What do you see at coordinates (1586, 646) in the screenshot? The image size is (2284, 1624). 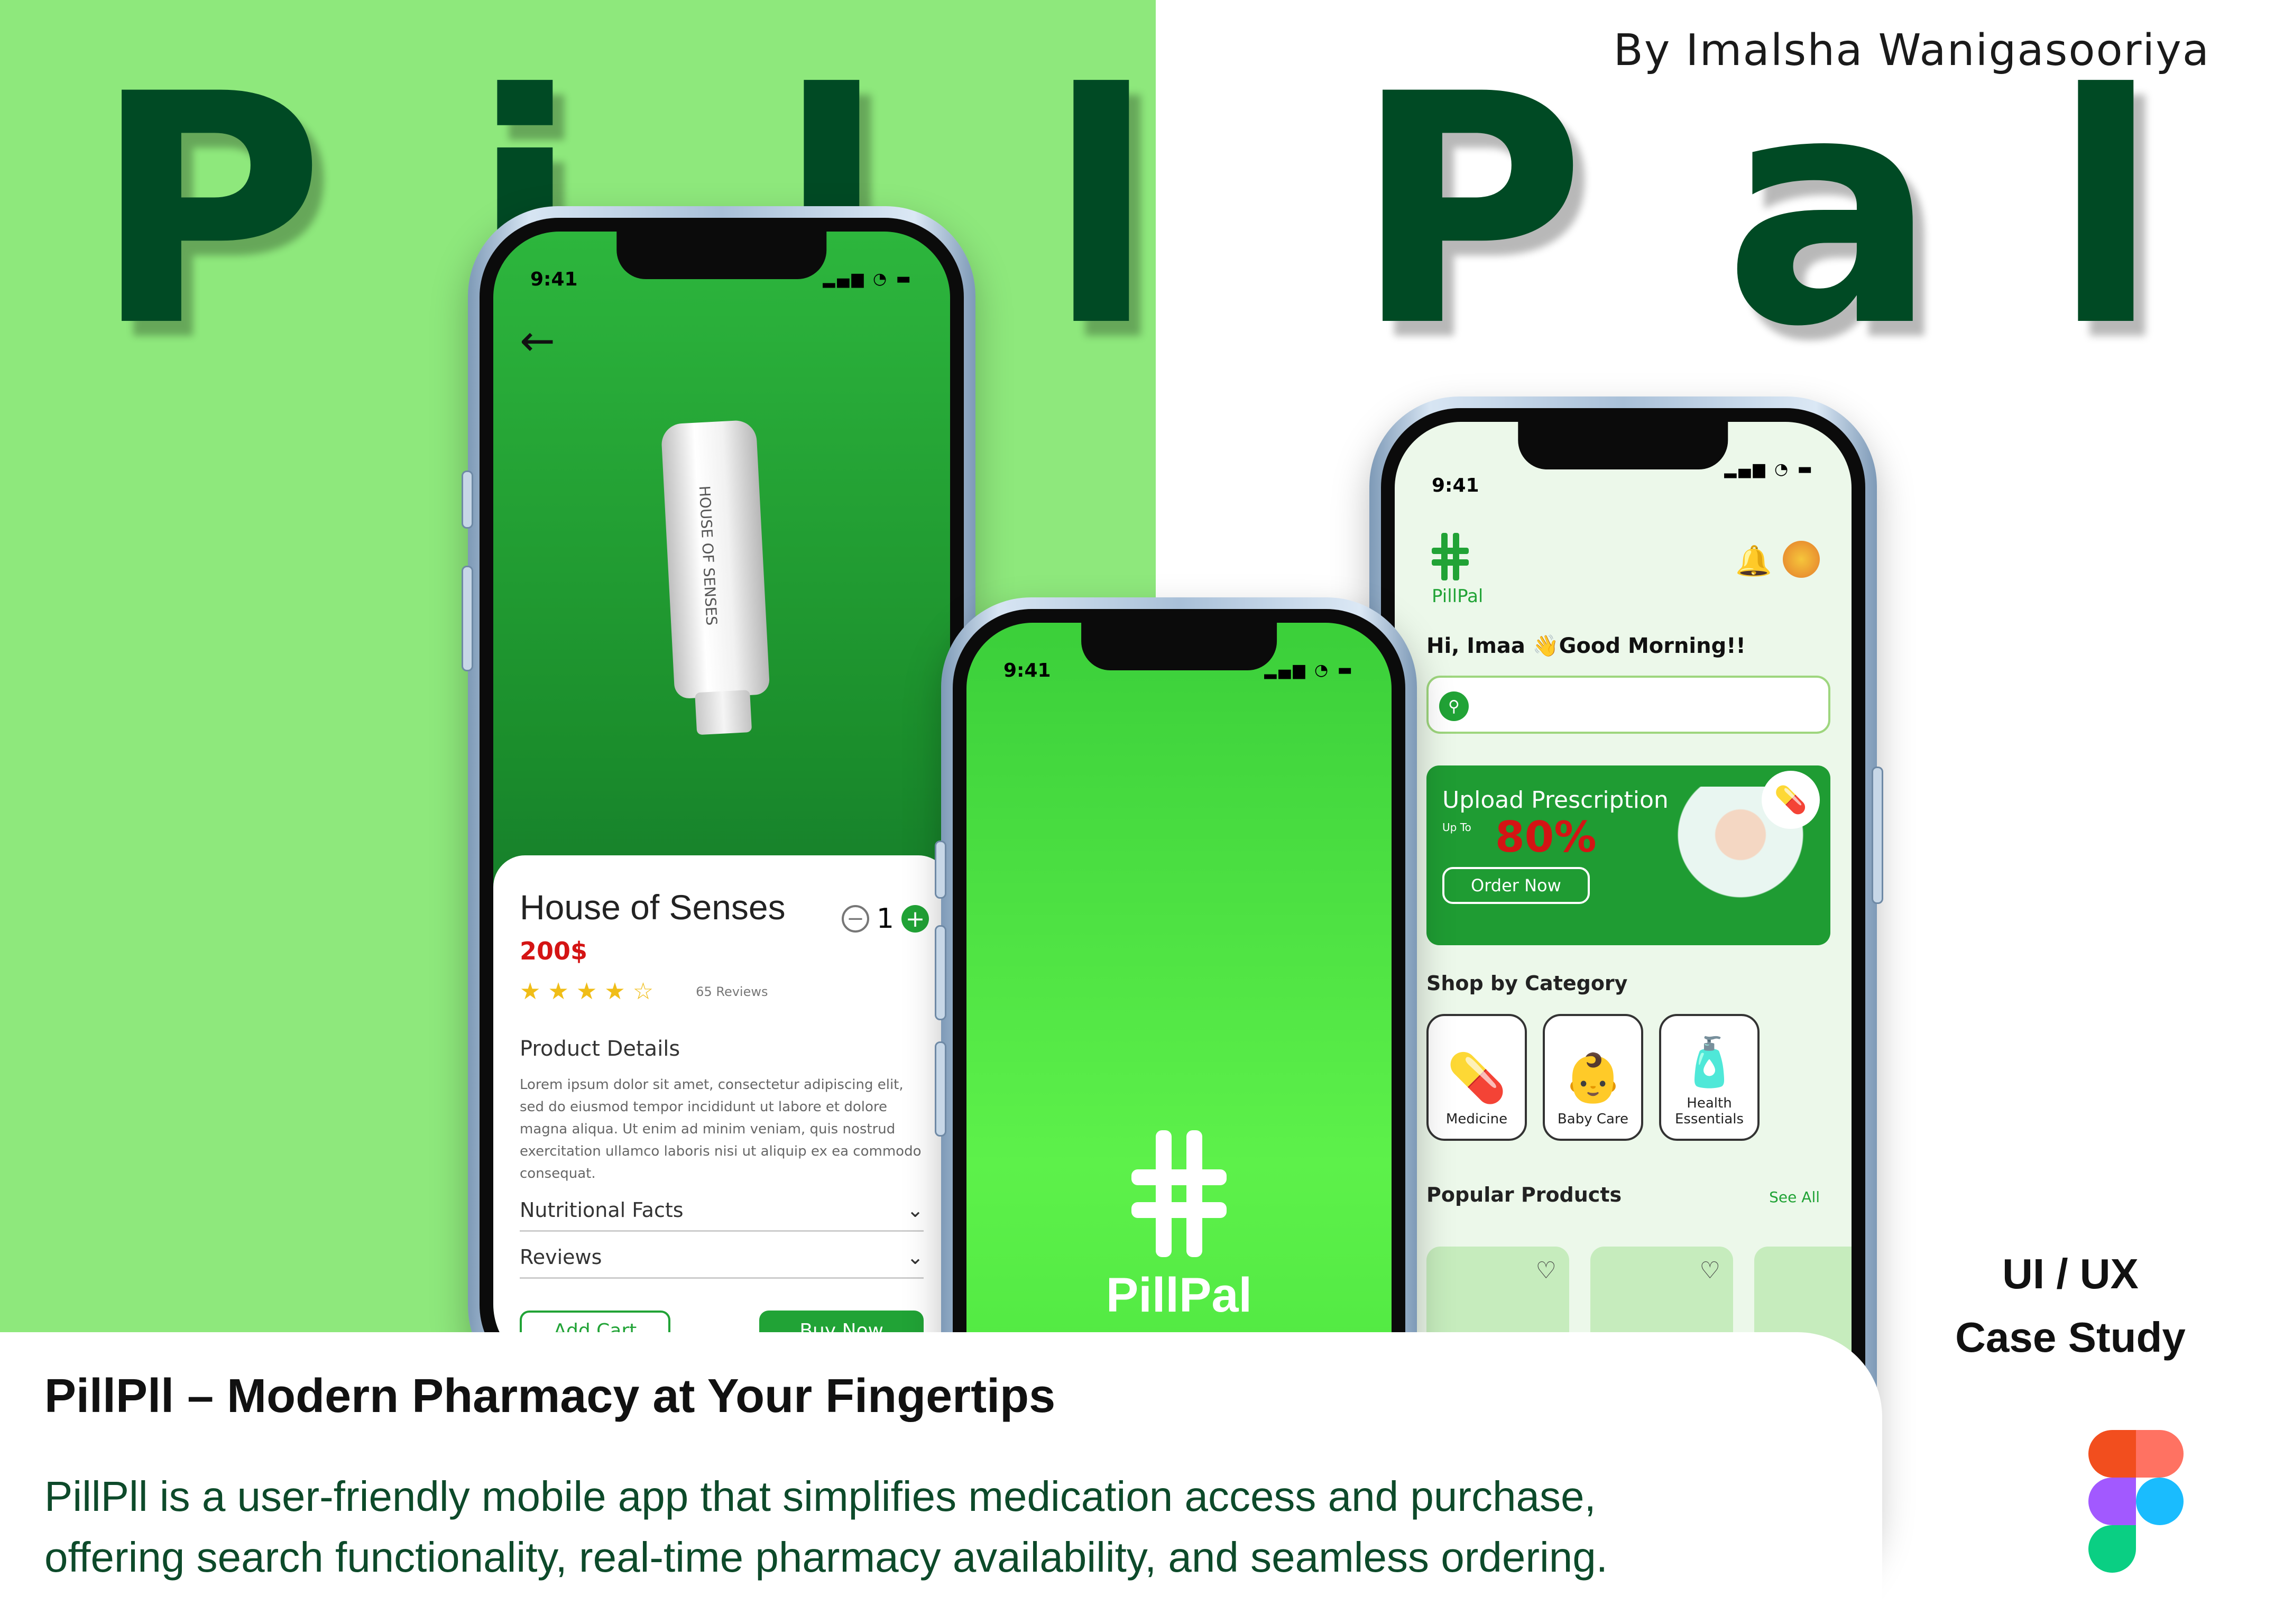 I see `greeting: Hi, Imaa 👋Good Morning!!` at bounding box center [1586, 646].